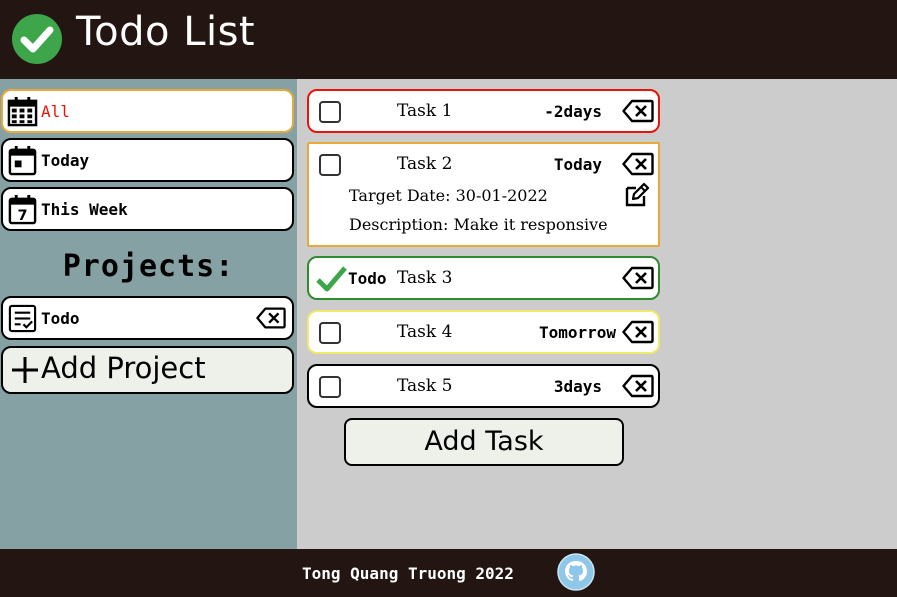 The width and height of the screenshot is (897, 597). Describe the element at coordinates (483, 278) in the screenshot. I see `task-card-completed: Todo Task 3` at that location.